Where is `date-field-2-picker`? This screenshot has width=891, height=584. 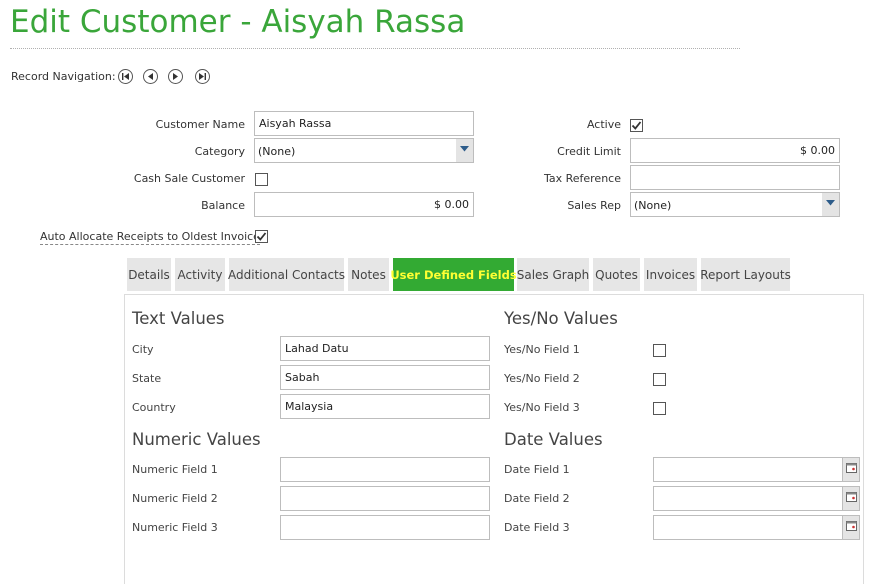 date-field-2-picker is located at coordinates (851, 498).